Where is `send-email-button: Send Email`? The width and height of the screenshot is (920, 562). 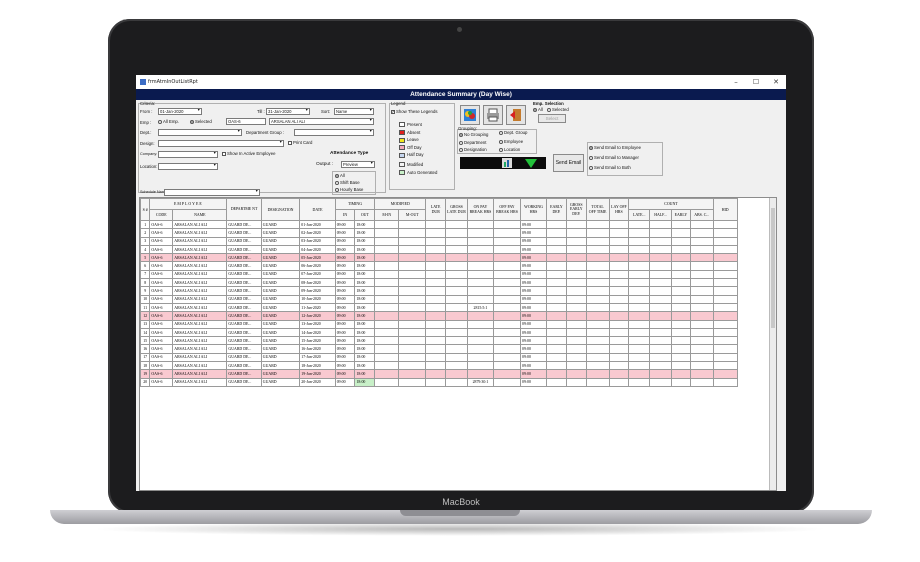 send-email-button: Send Email is located at coordinates (568, 163).